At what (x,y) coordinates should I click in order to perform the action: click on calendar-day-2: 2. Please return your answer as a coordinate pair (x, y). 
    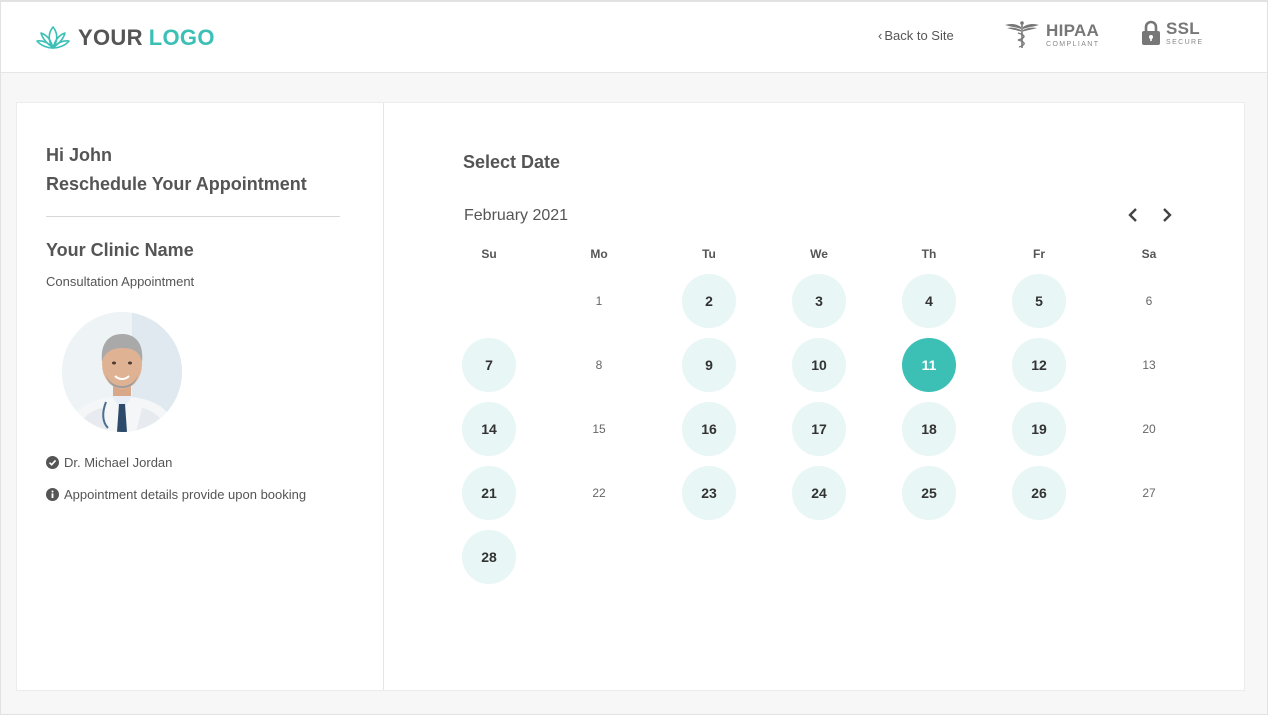
    Looking at the image, I should click on (709, 301).